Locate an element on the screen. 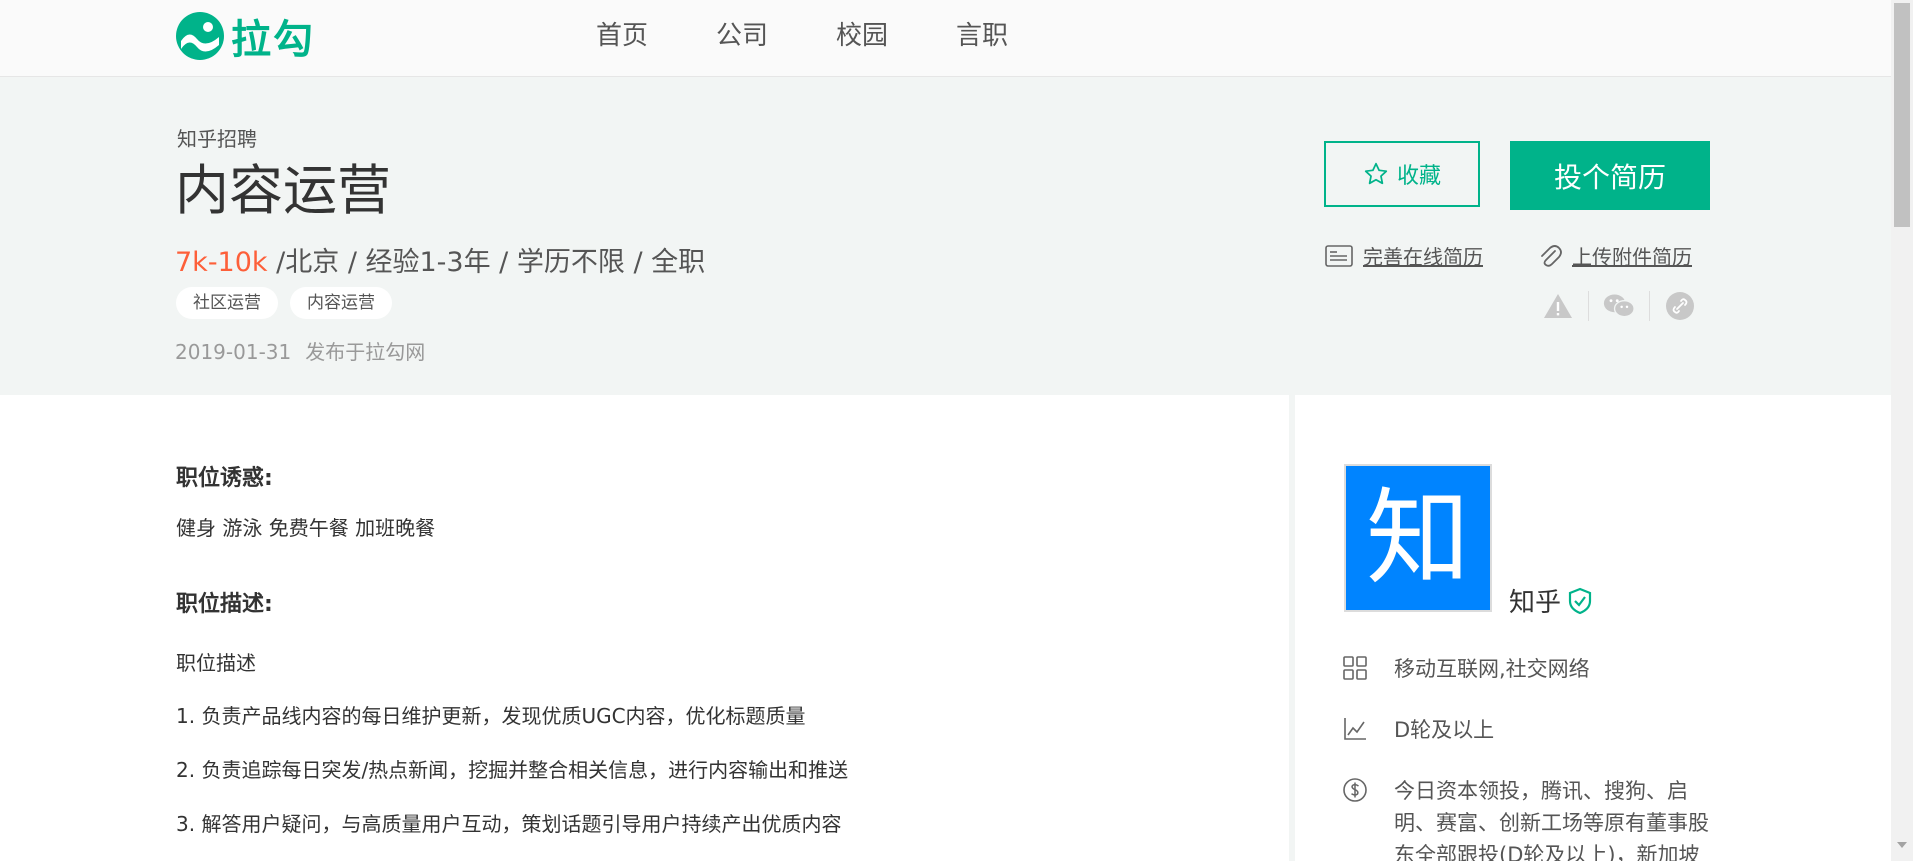  sidebar-industry: 移动互联网,社交网络 is located at coordinates (1533, 669).